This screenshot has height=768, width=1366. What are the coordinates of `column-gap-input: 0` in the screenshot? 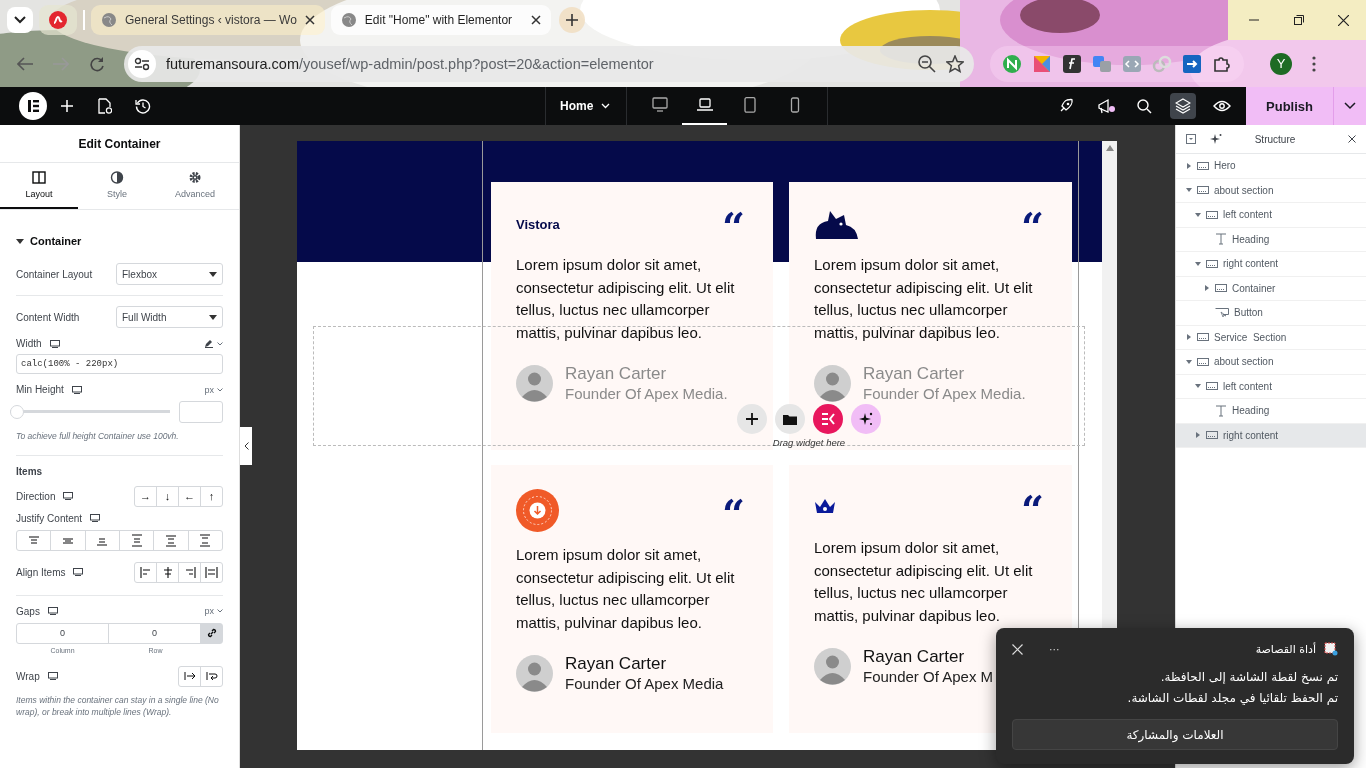 It's located at (63, 633).